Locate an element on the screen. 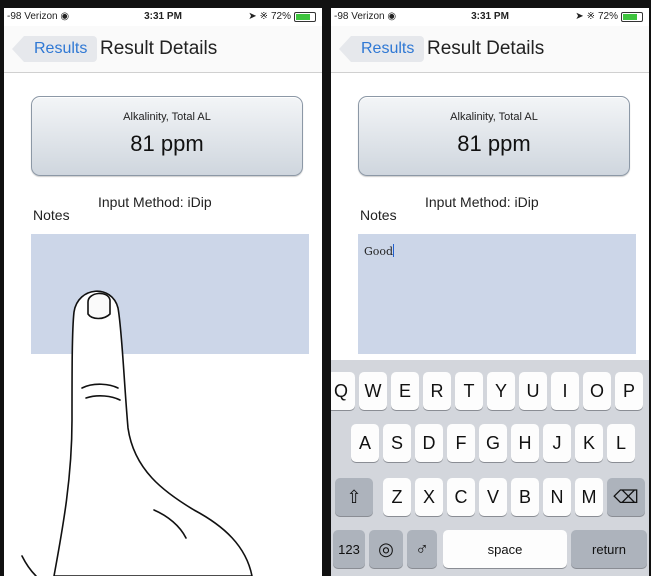 Image resolution: width=651 pixels, height=576 pixels. key-m: M is located at coordinates (589, 497).